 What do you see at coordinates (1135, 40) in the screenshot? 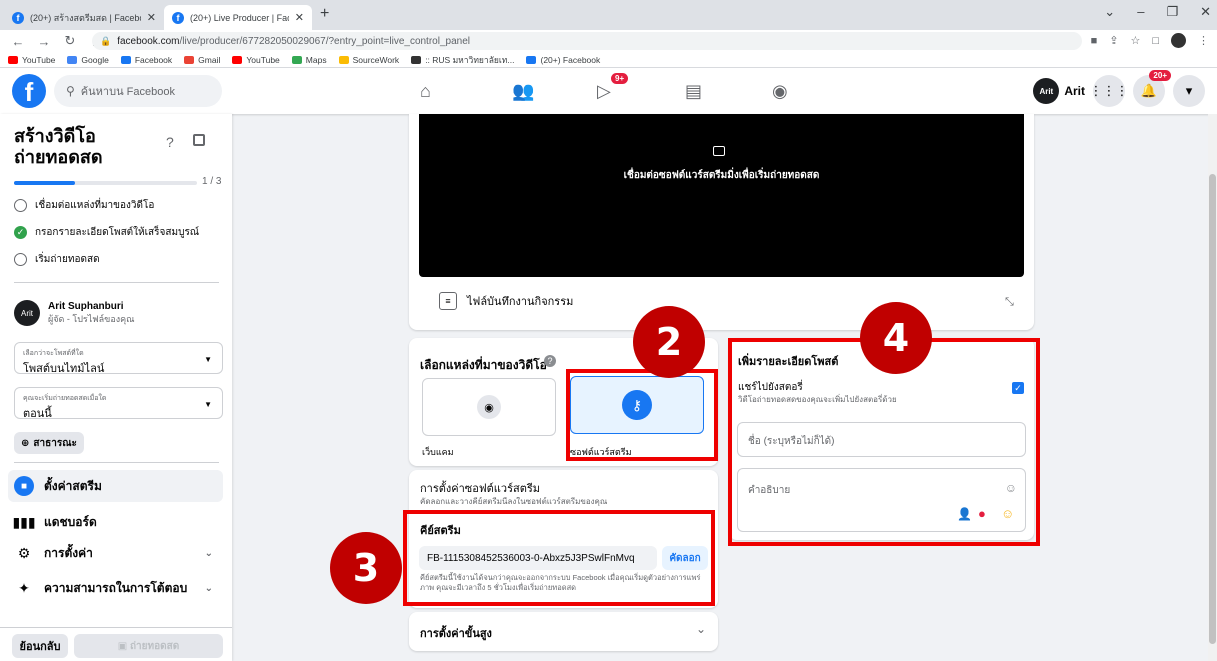
I see `bookmark-star-icon: ☆` at bounding box center [1135, 40].